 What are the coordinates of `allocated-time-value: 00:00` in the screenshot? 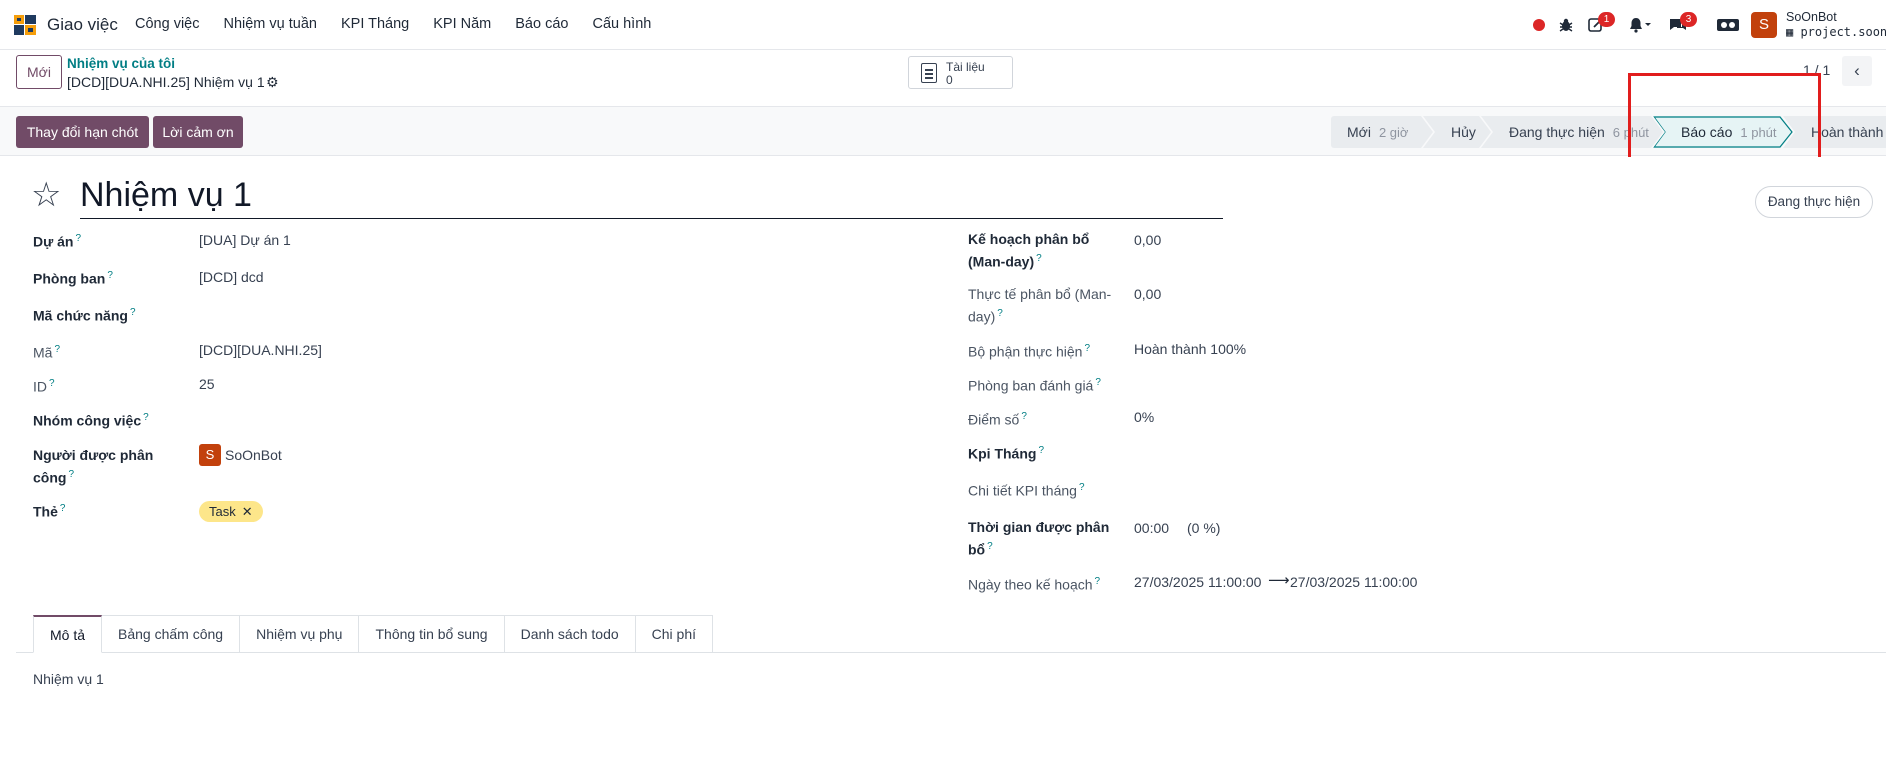 It's located at (1151, 528).